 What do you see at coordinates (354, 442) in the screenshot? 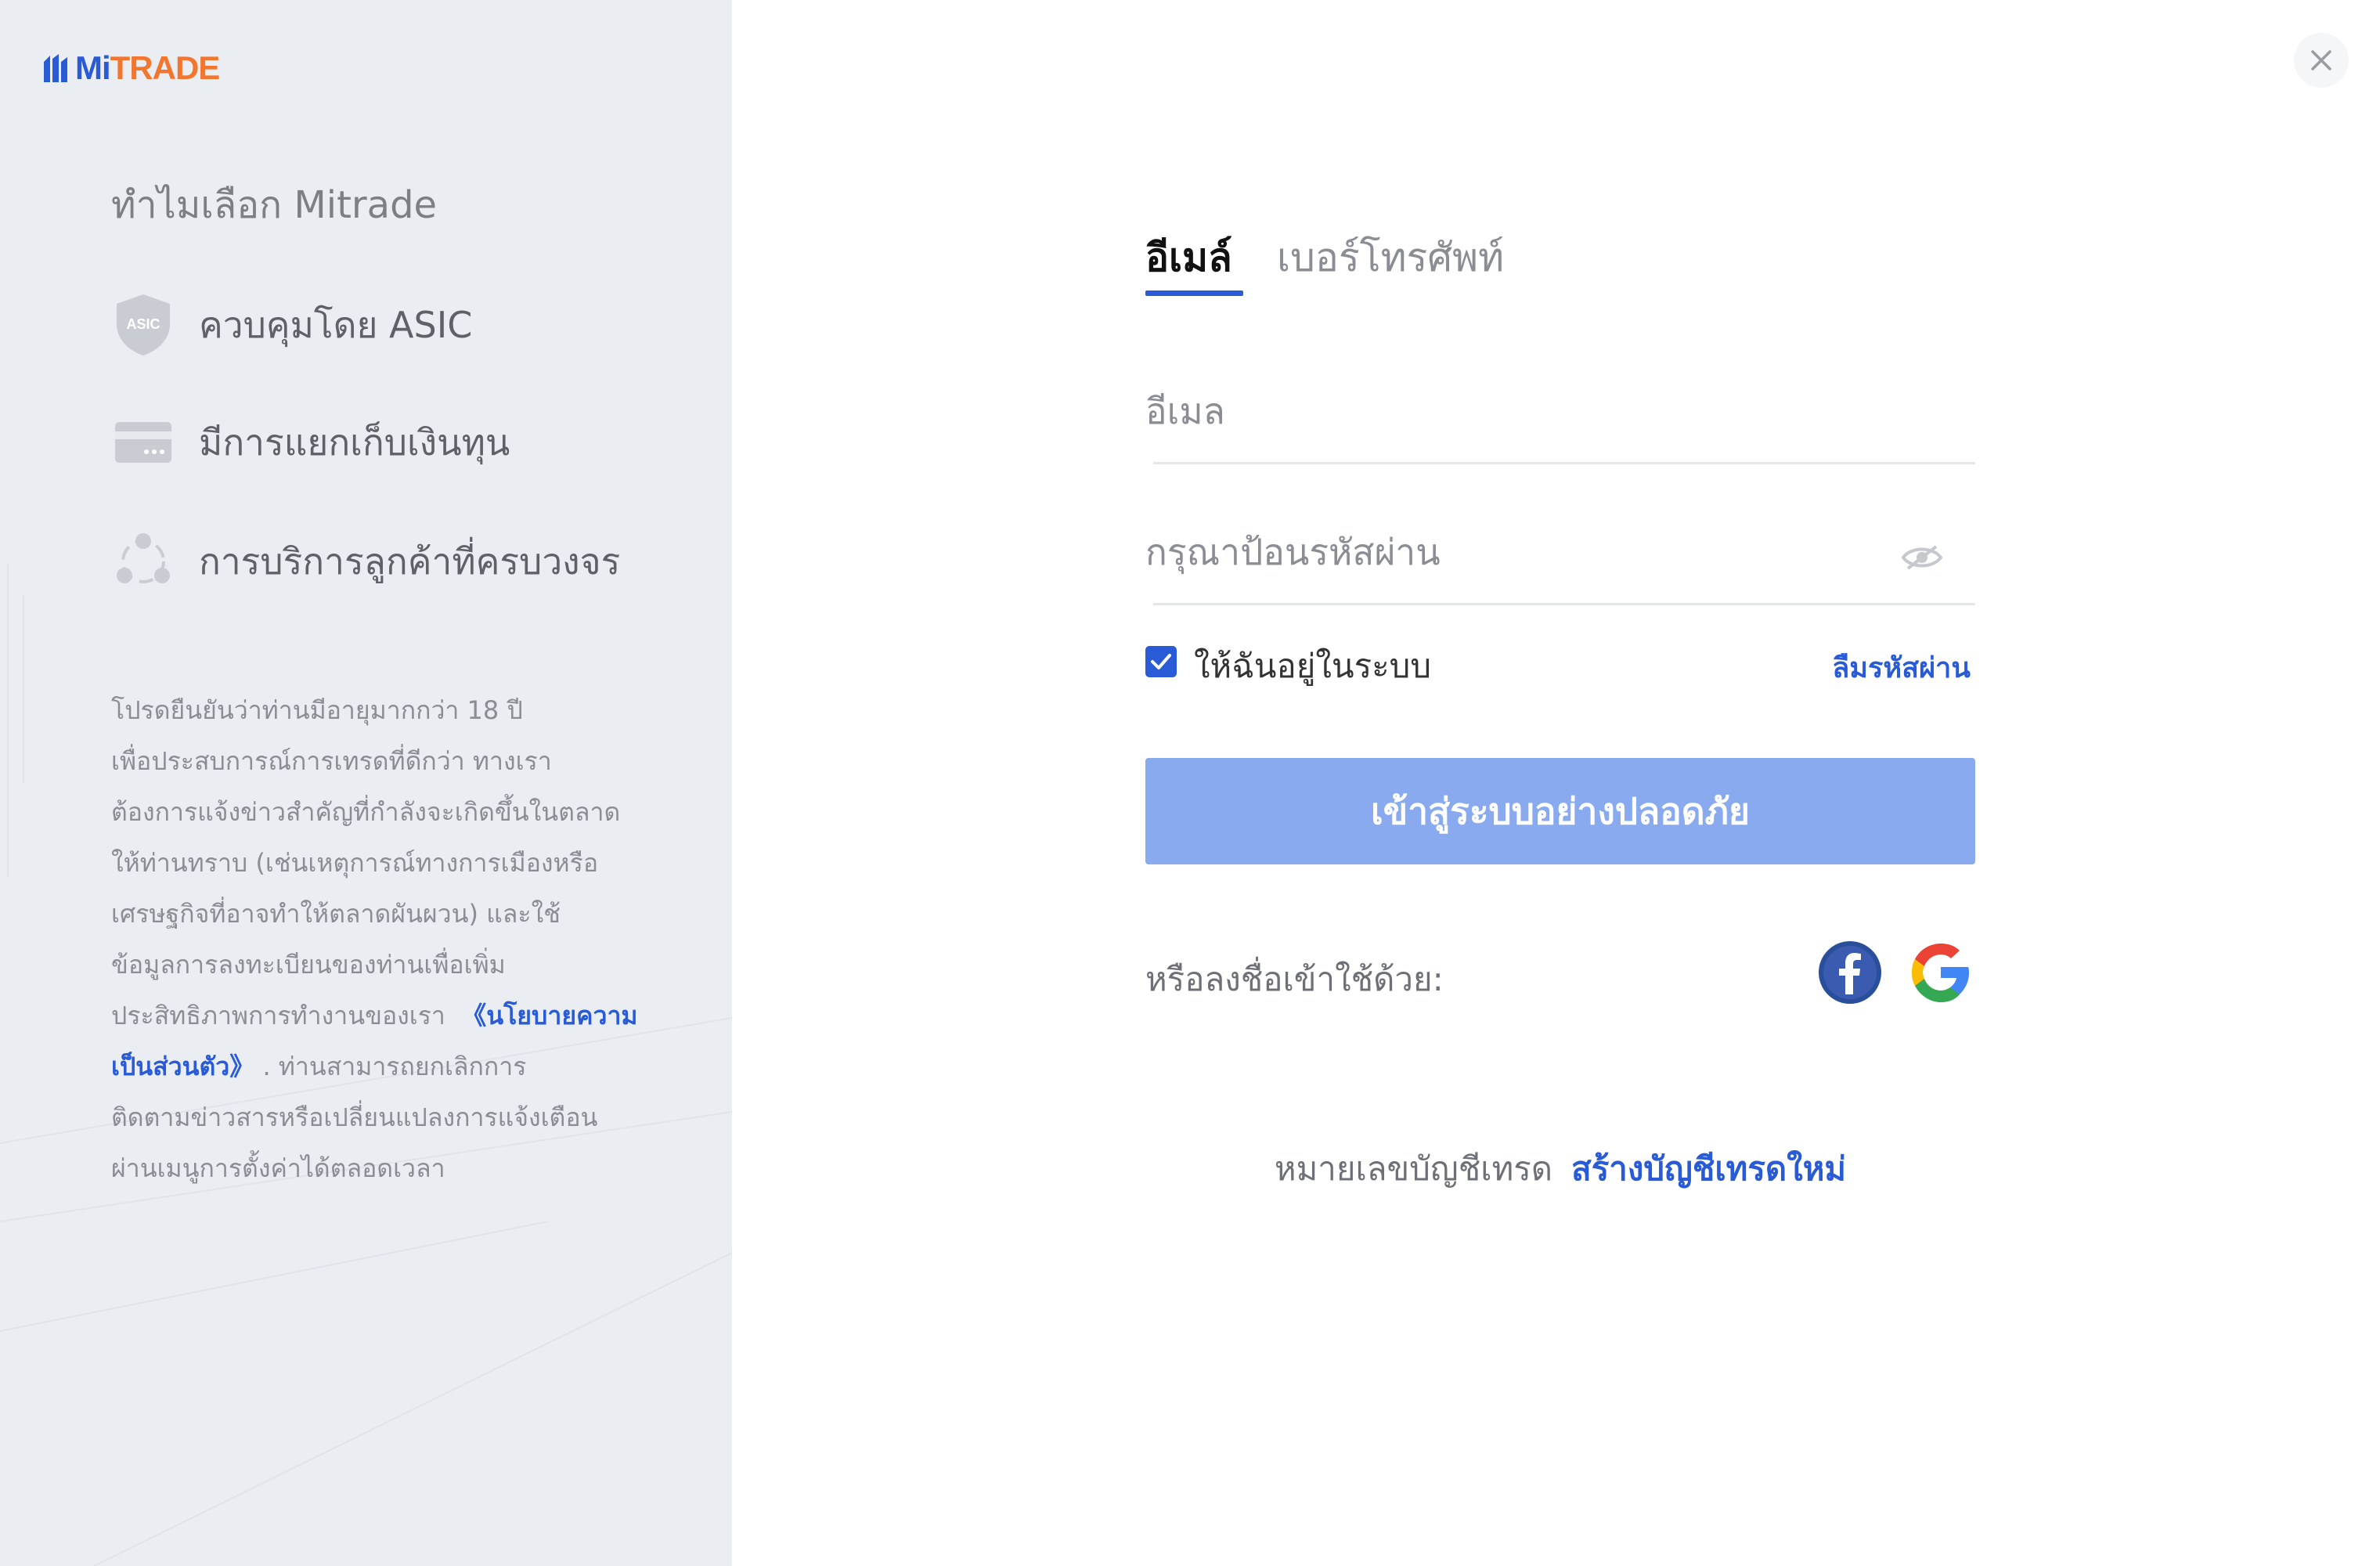
I see `feature-label: มีการแยกเก็บเงินทุน` at bounding box center [354, 442].